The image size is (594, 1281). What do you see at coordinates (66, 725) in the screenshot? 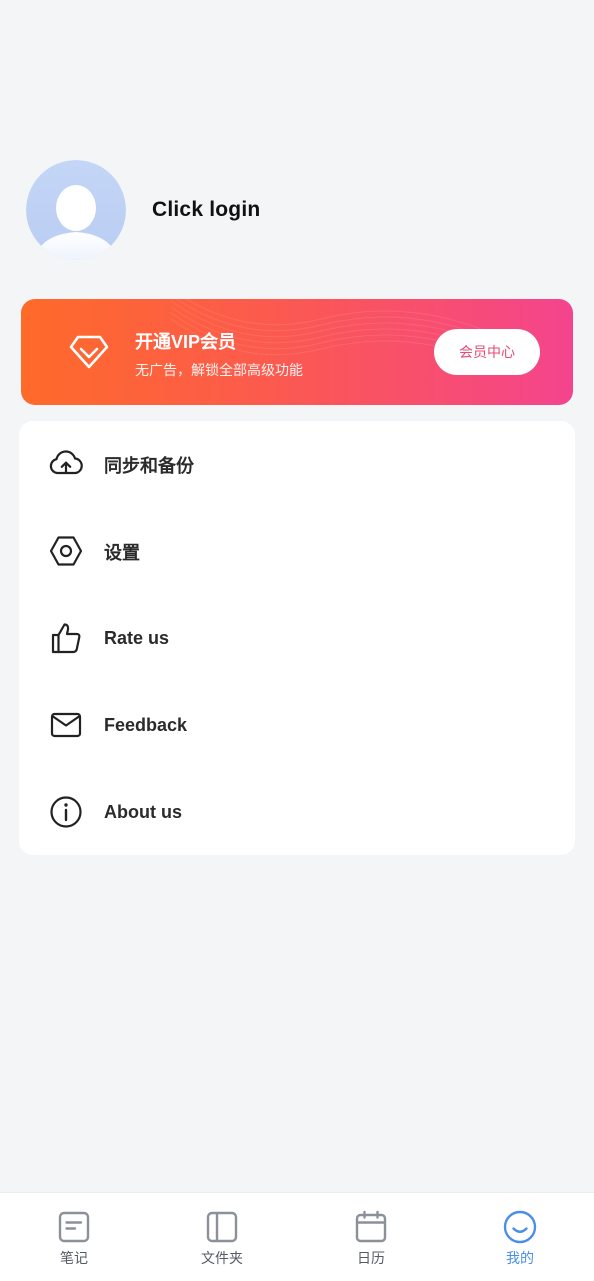
I see `mail-icon` at bounding box center [66, 725].